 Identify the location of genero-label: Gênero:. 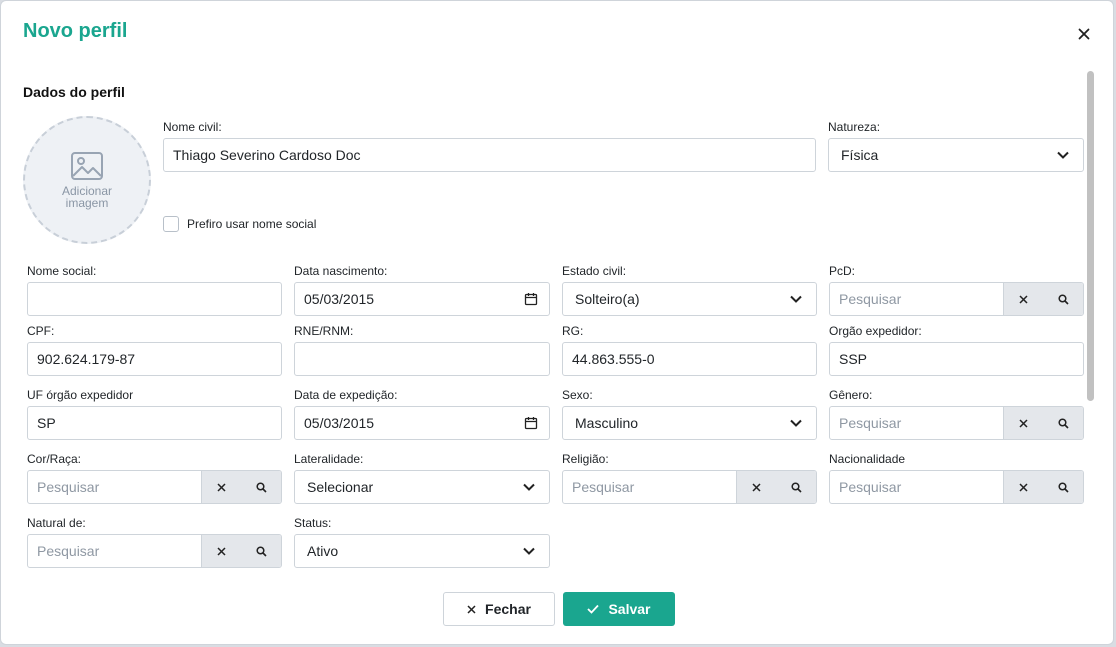
(851, 395).